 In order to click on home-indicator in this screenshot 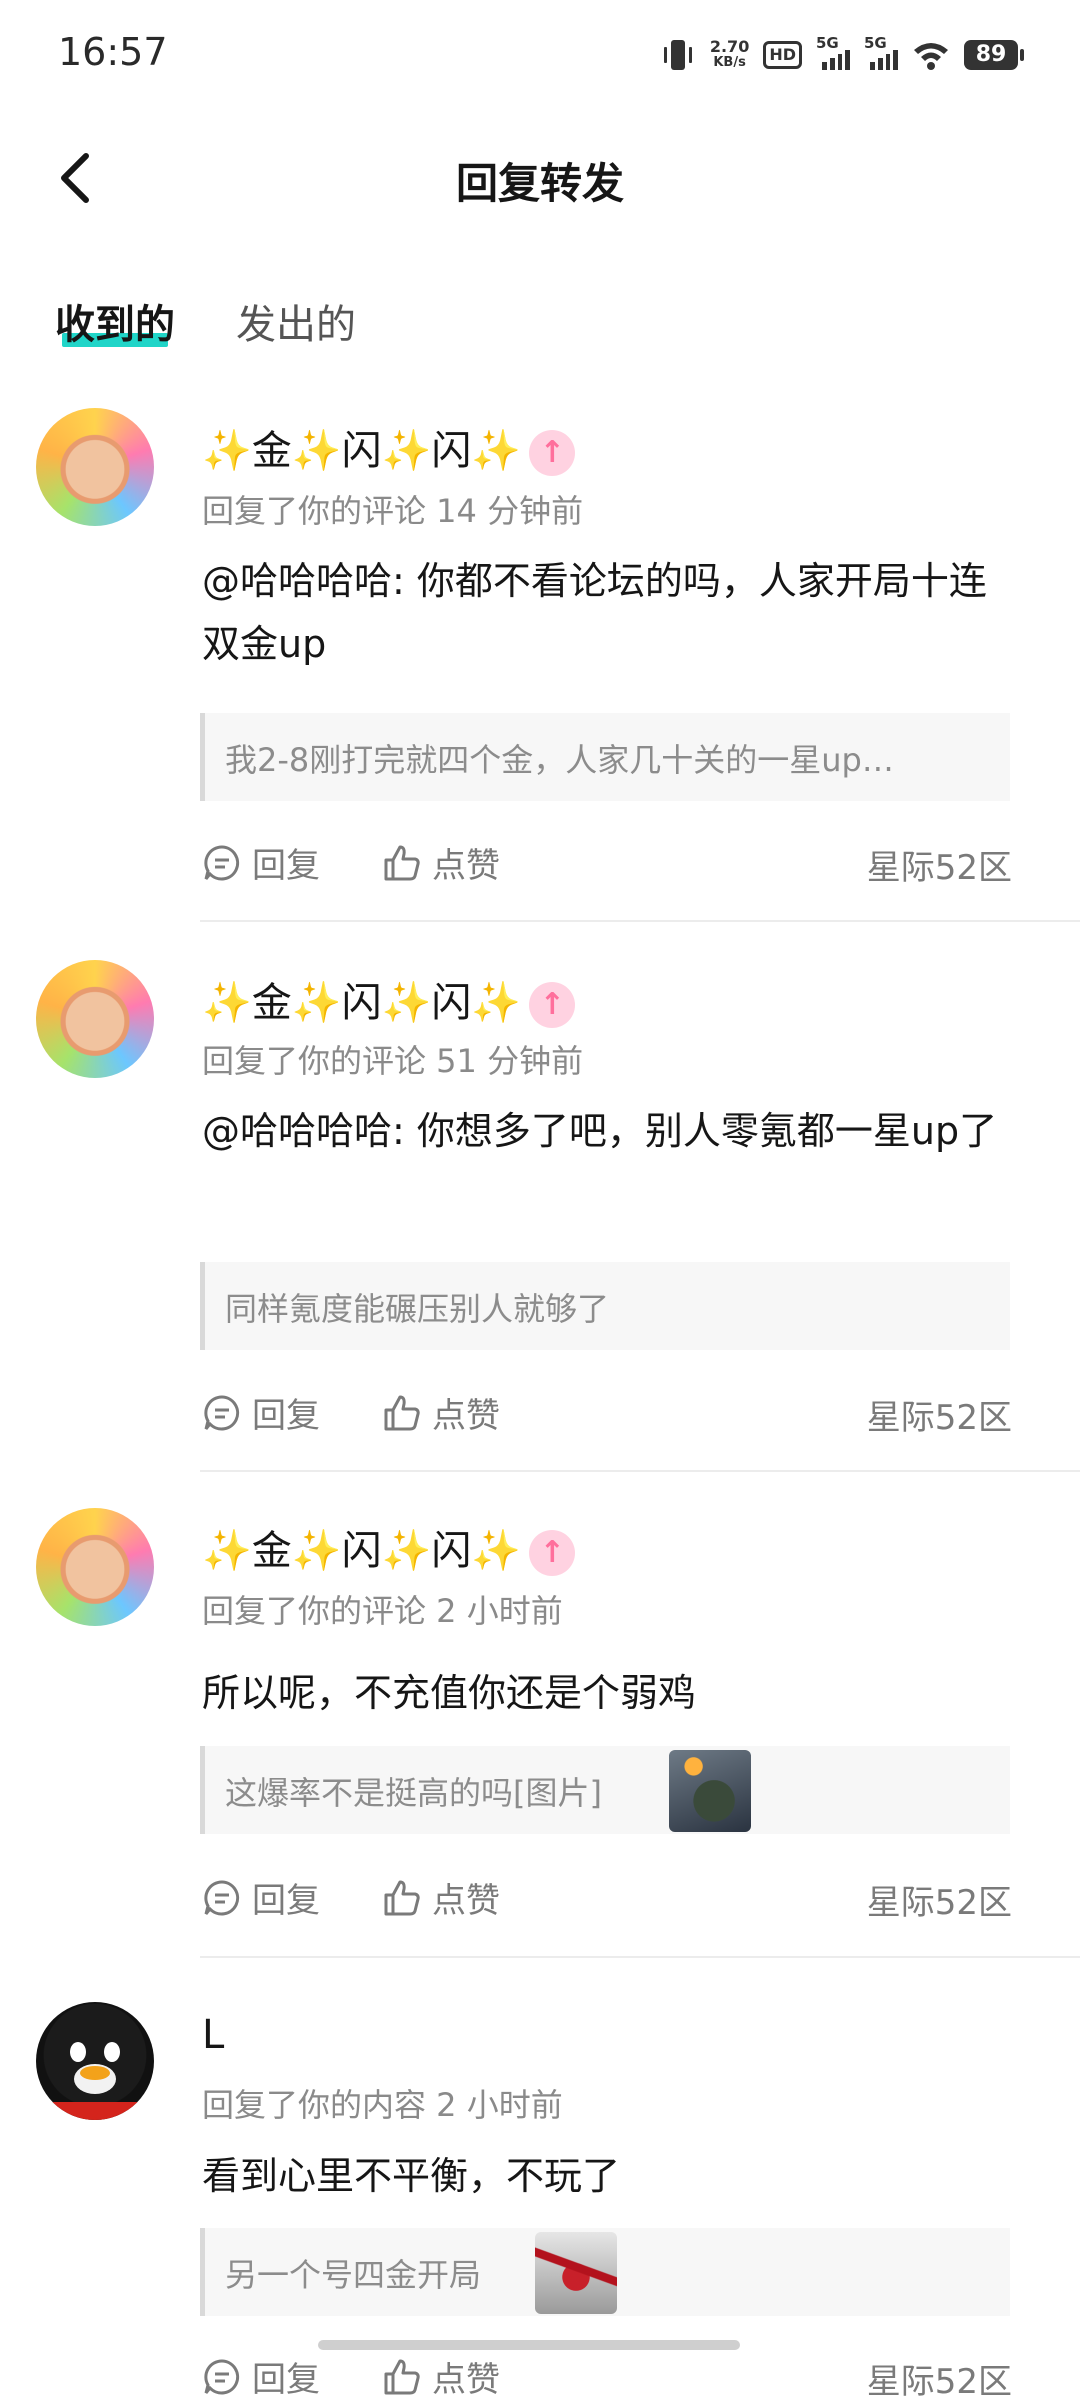, I will do `click(529, 2345)`.